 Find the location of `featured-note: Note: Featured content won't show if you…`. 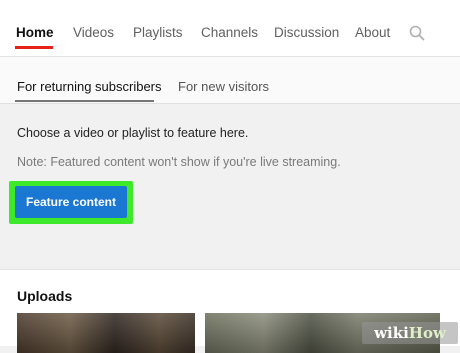

featured-note: Note: Featured content won't show if you… is located at coordinates (179, 162).